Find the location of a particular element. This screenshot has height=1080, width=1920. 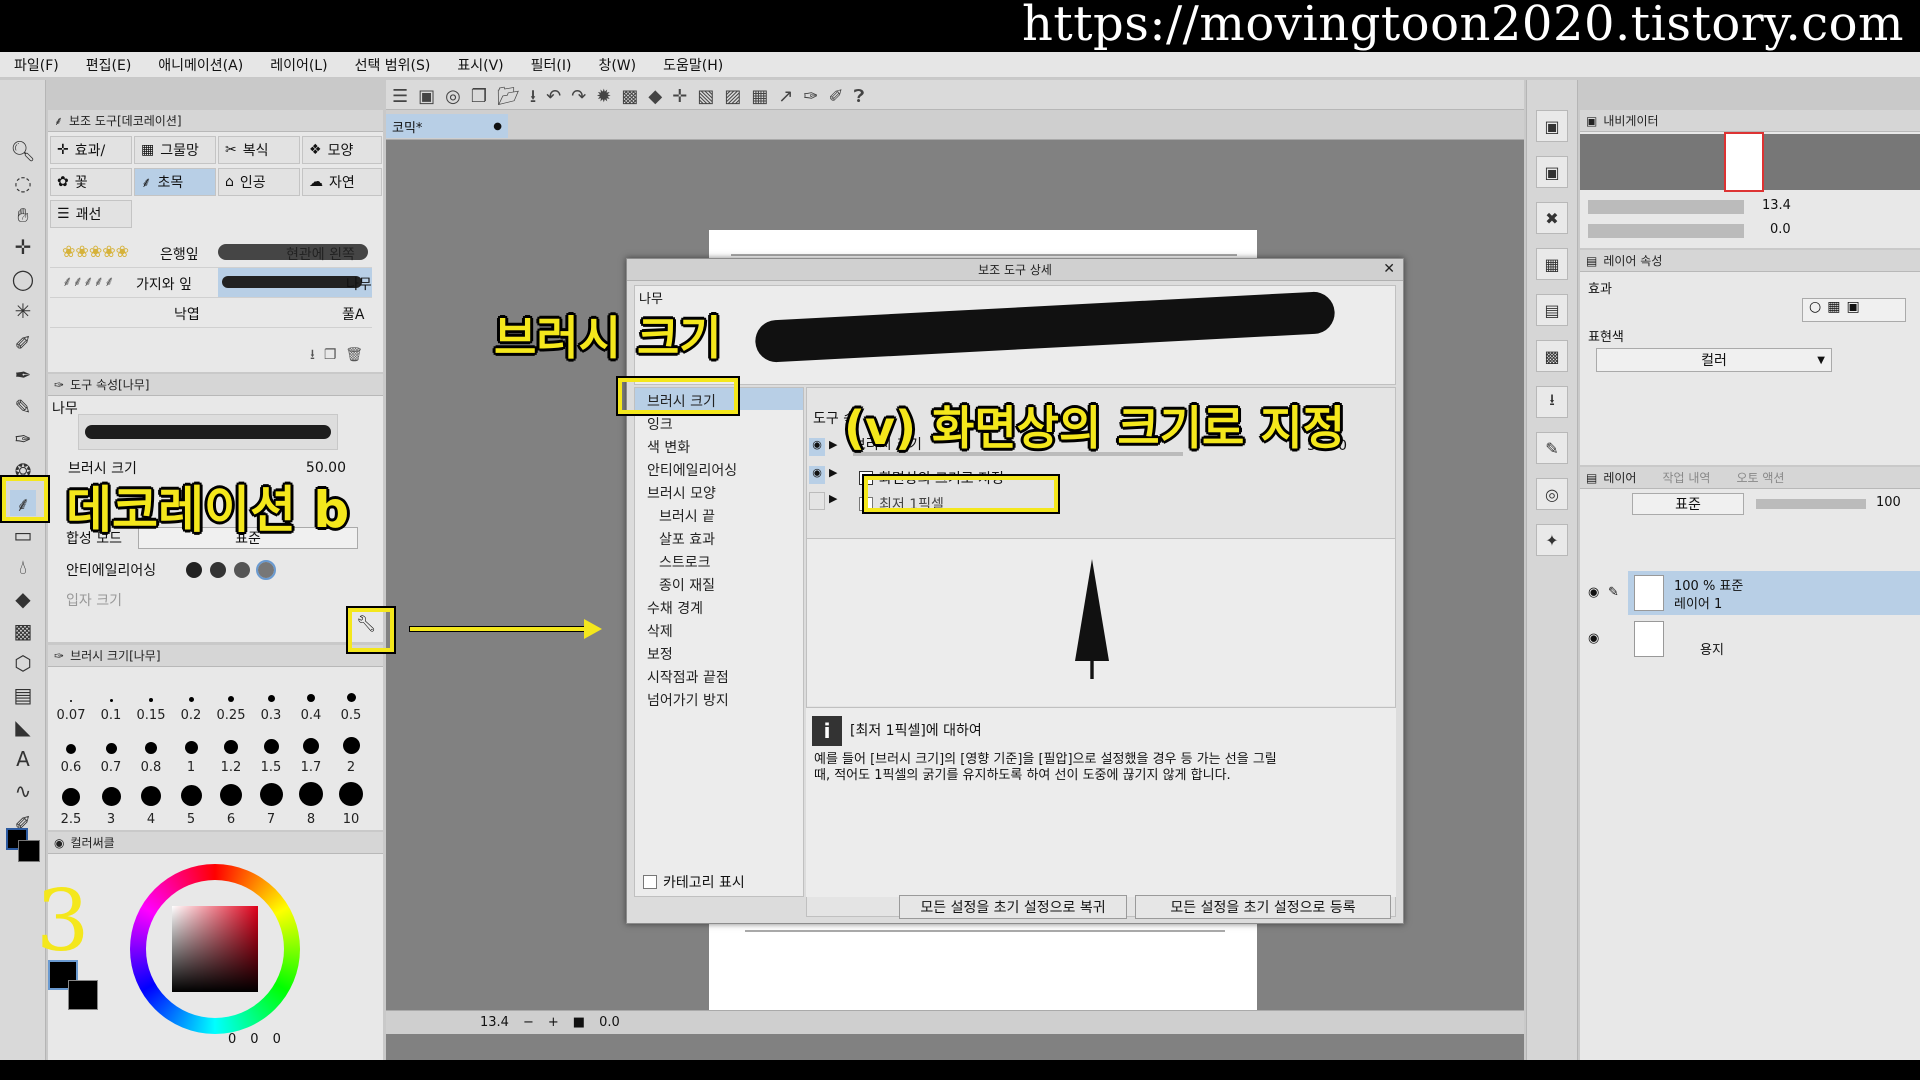

brush-size-preset: 0.15 is located at coordinates (151, 699).